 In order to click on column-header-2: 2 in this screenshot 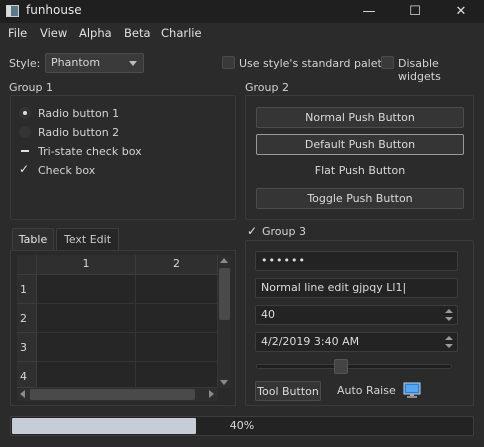, I will do `click(177, 265)`.